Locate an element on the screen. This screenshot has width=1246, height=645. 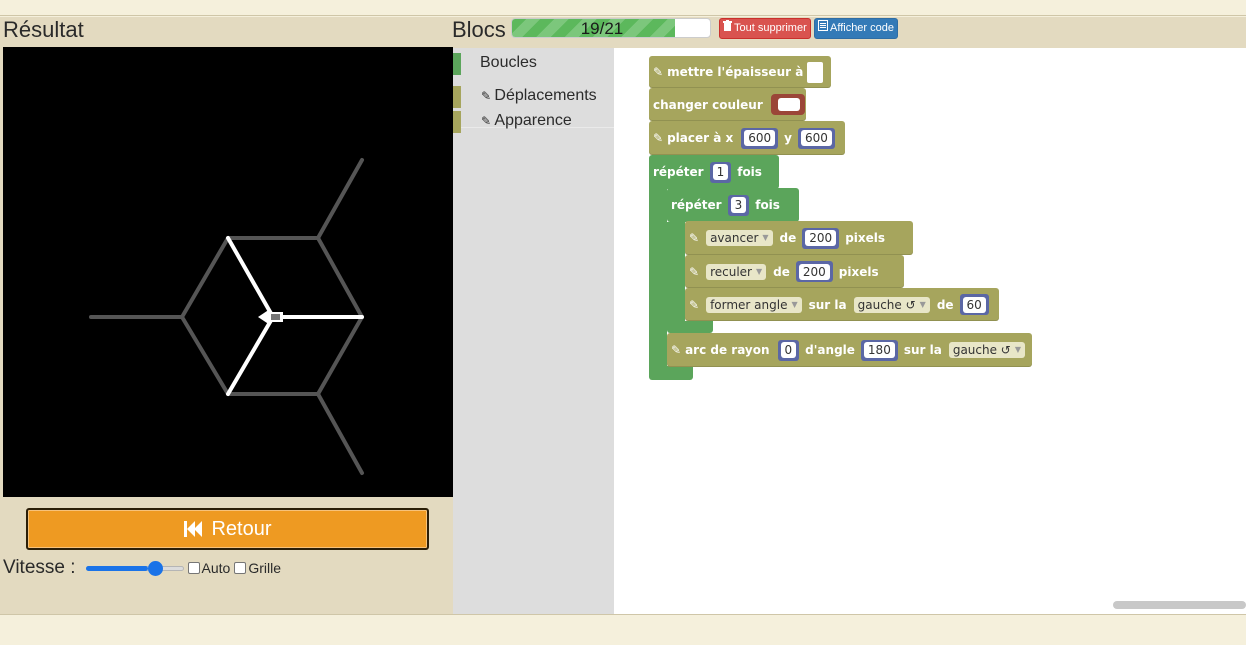
block-label: placer à x is located at coordinates (700, 138).